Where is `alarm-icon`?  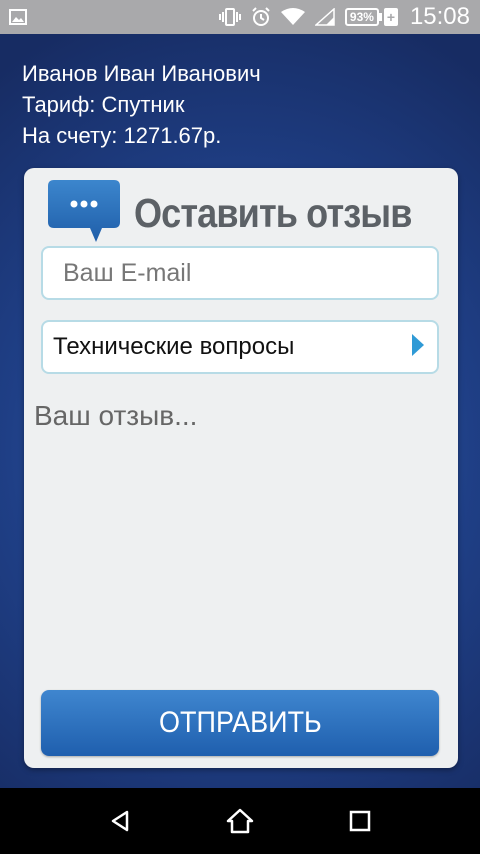 alarm-icon is located at coordinates (261, 17).